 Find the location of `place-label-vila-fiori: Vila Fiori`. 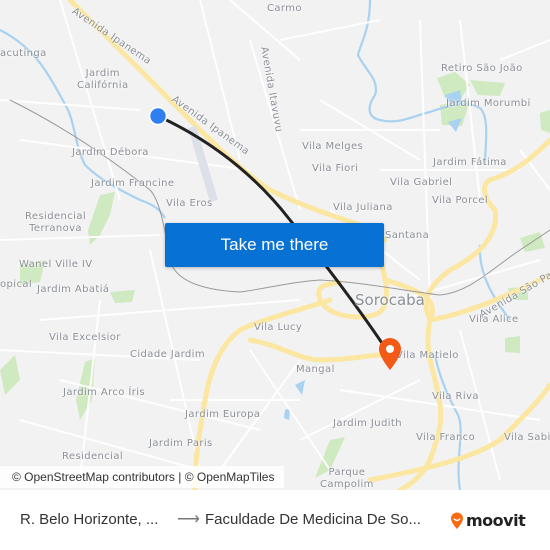

place-label-vila-fiori: Vila Fiori is located at coordinates (335, 168).